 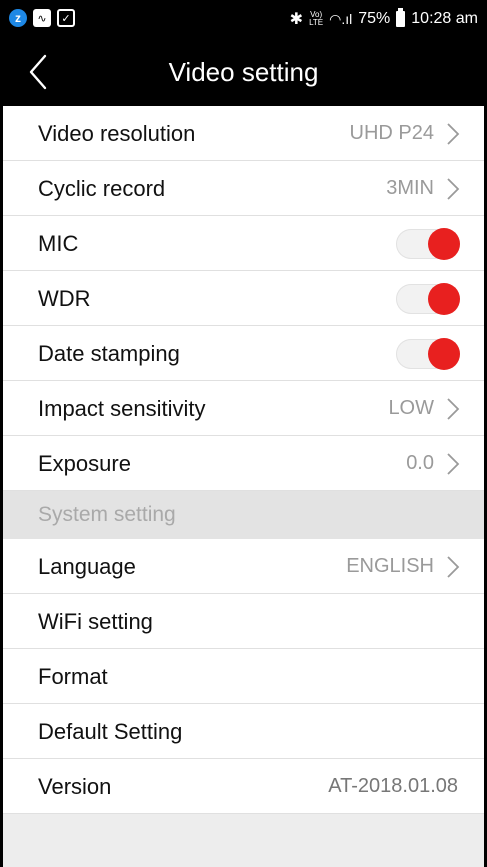 What do you see at coordinates (391, 133) in the screenshot?
I see `row-value: UHD P24` at bounding box center [391, 133].